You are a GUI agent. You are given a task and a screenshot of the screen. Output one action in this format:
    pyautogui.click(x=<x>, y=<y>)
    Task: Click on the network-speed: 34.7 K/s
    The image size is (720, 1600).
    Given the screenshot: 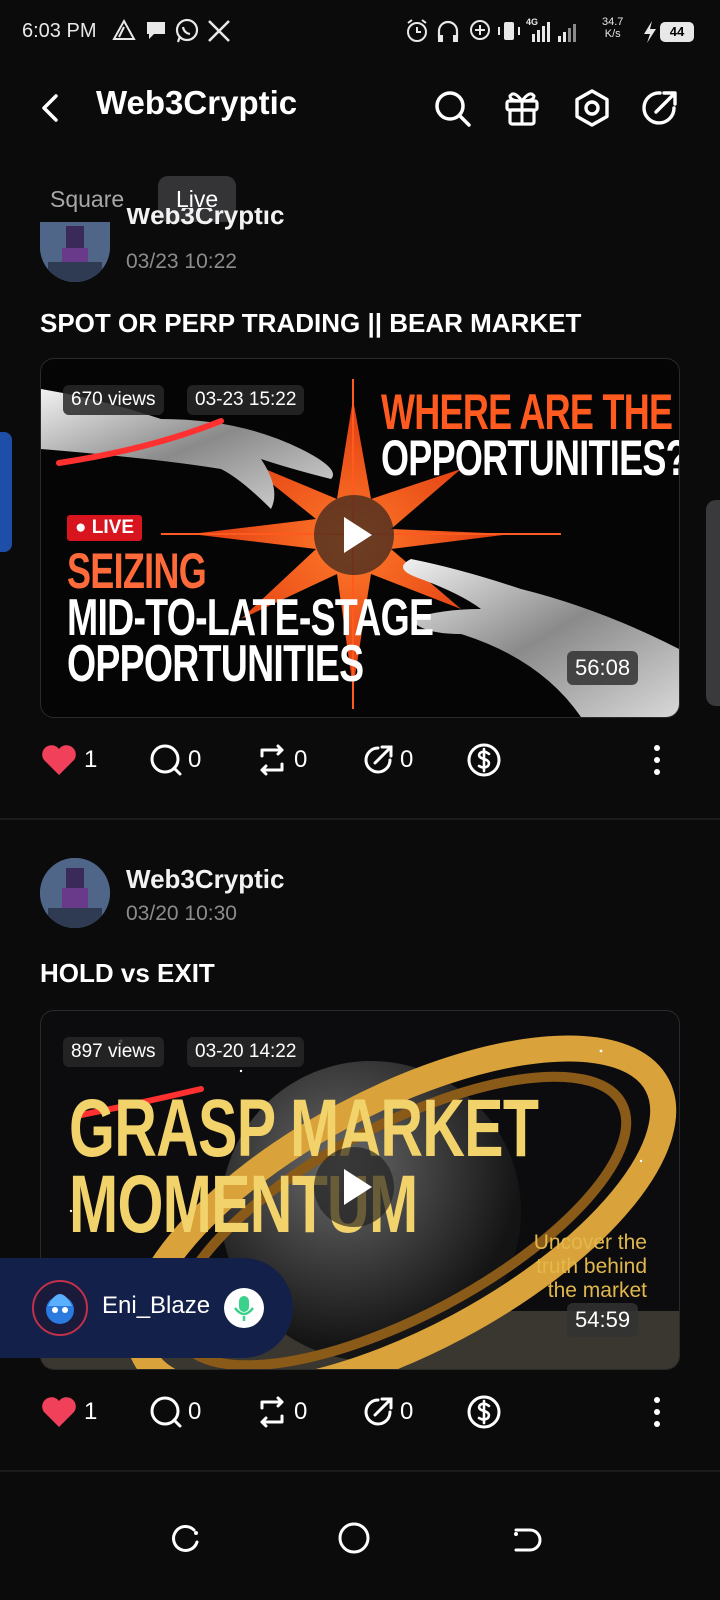 What is the action you would take?
    pyautogui.click(x=612, y=28)
    